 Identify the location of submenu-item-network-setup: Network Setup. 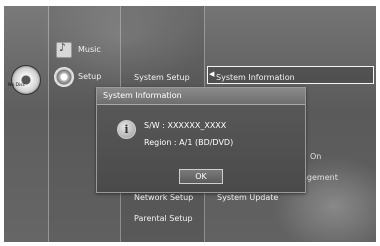
(163, 197).